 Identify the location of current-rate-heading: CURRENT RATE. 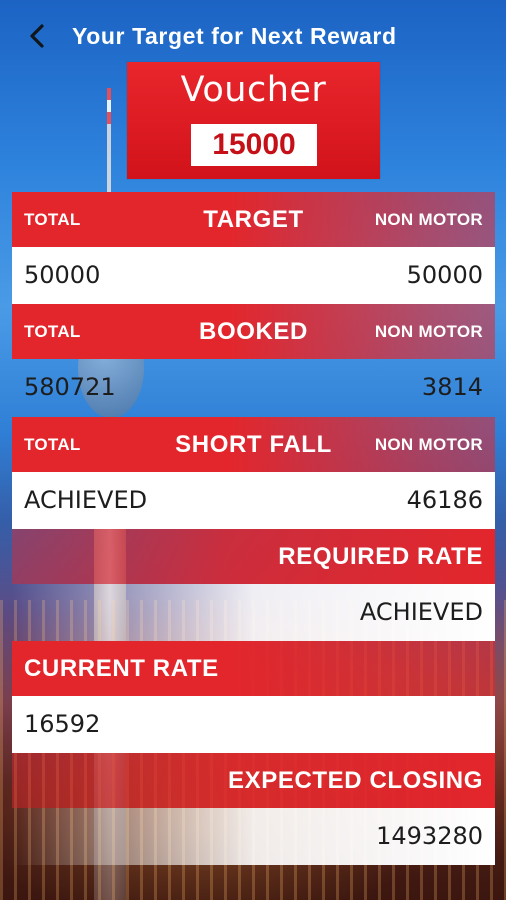
(121, 668).